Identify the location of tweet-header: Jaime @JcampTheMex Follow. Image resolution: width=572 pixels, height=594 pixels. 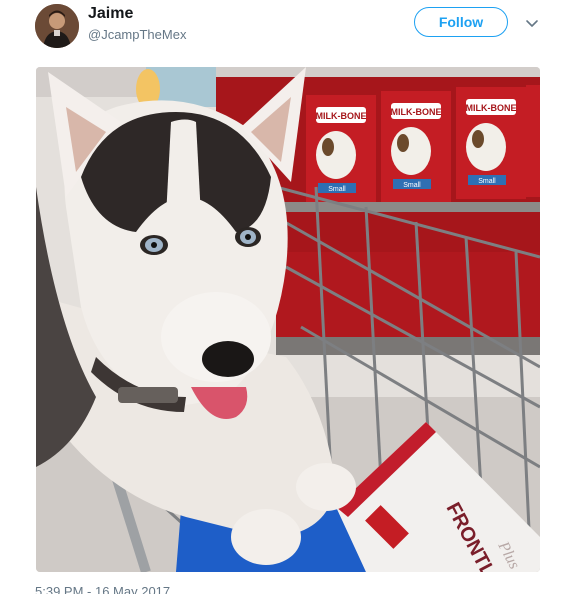
(286, 30).